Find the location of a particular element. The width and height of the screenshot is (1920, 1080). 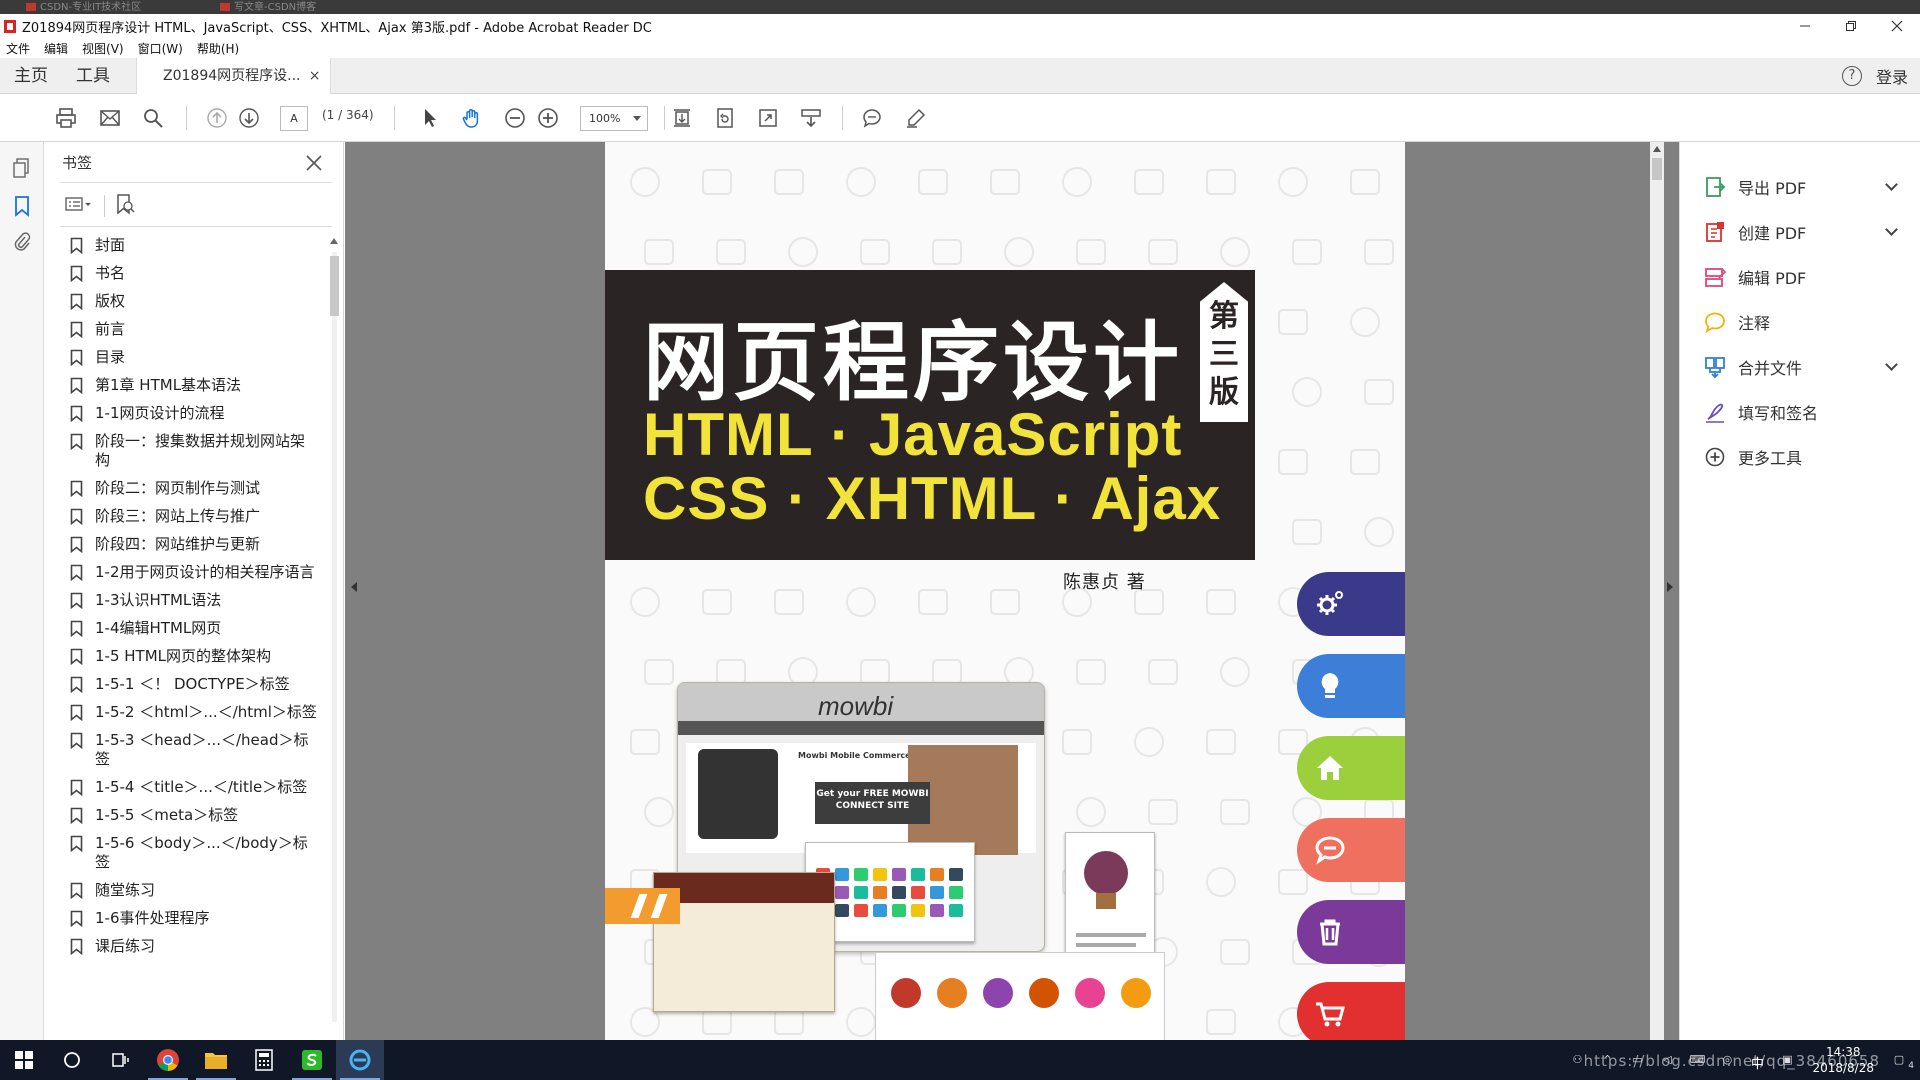

keyboard-icon: ⌨ is located at coordinates (1697, 1060).